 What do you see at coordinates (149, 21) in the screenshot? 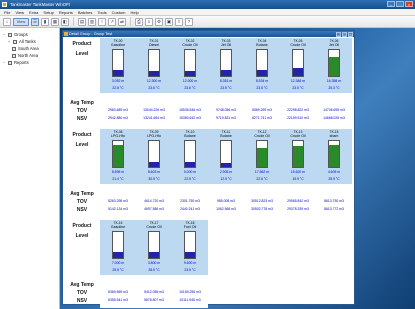
I see `report-icon: ≡` at bounding box center [149, 21].